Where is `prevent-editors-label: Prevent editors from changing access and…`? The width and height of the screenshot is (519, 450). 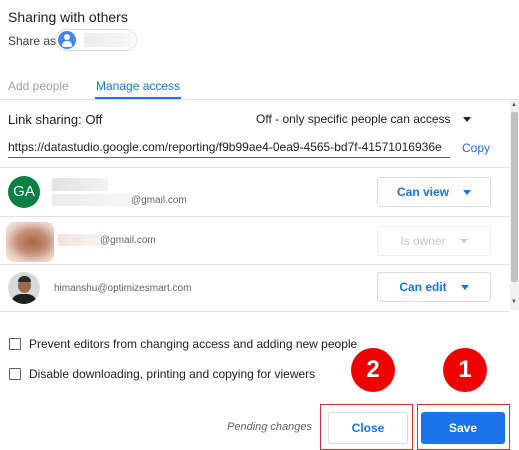 prevent-editors-label: Prevent editors from changing access and… is located at coordinates (193, 344).